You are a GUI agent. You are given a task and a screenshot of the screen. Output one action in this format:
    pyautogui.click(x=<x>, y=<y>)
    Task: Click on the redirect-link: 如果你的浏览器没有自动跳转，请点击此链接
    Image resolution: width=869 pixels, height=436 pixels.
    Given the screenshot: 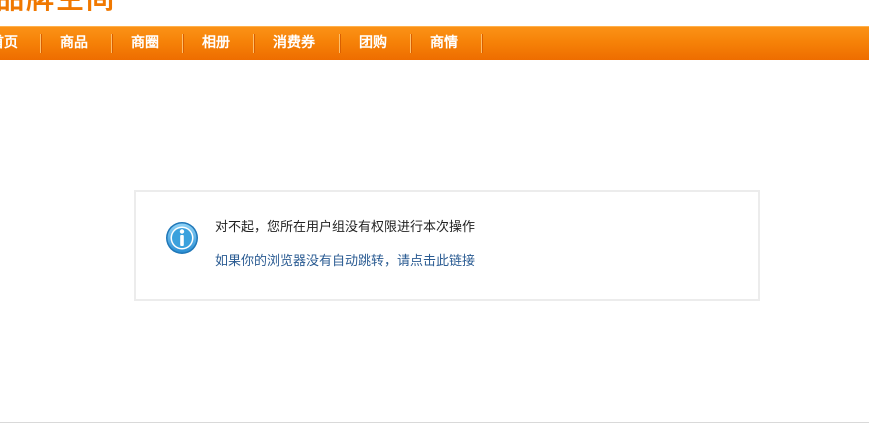 What is the action you would take?
    pyautogui.click(x=345, y=262)
    